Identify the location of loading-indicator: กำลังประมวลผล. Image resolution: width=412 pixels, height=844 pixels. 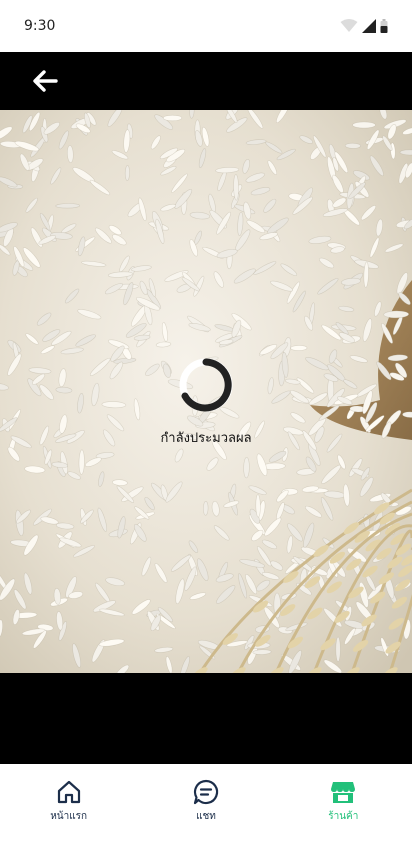
(206, 401).